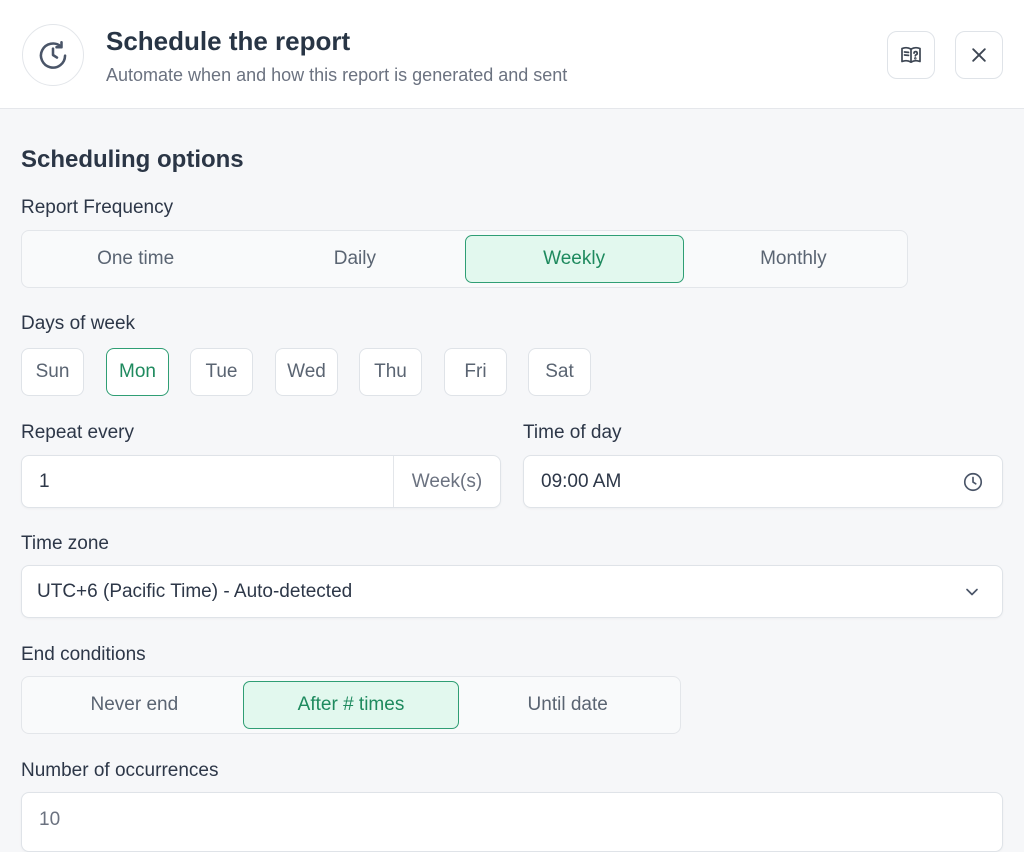 This screenshot has width=1024, height=852. What do you see at coordinates (78, 324) in the screenshot?
I see `days-label: Days of week` at bounding box center [78, 324].